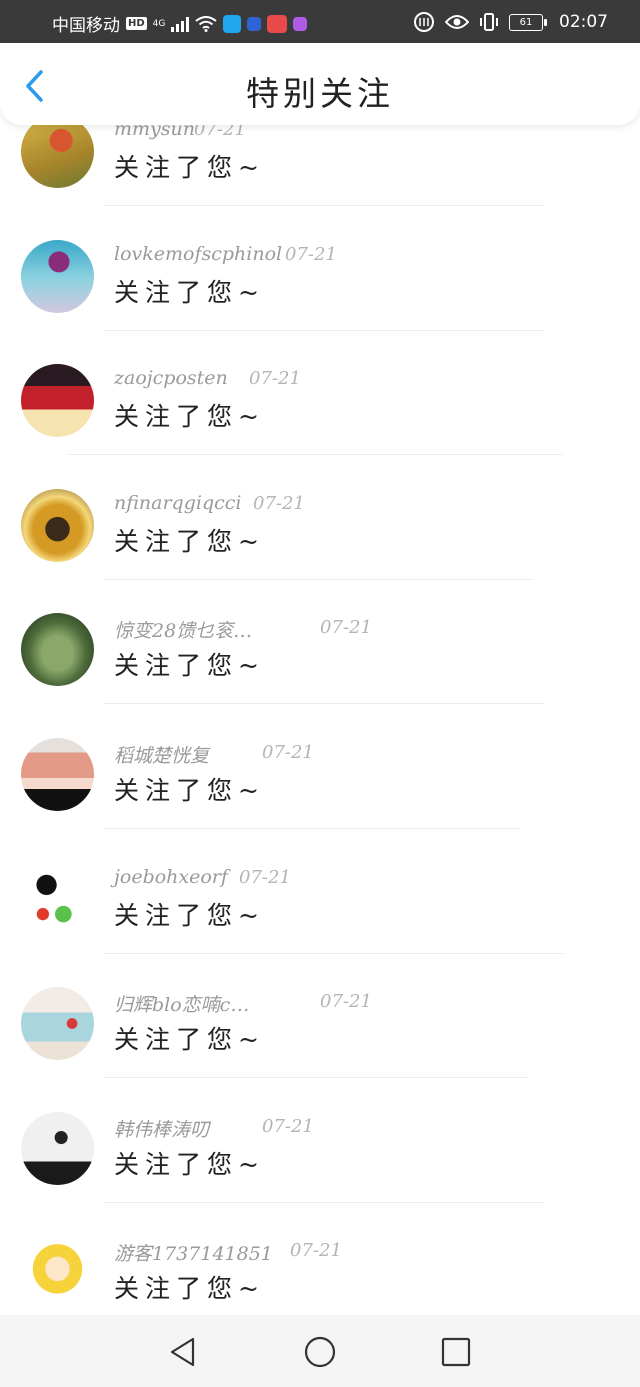 This screenshot has height=1387, width=640. What do you see at coordinates (456, 1352) in the screenshot?
I see `square-recents-icon` at bounding box center [456, 1352].